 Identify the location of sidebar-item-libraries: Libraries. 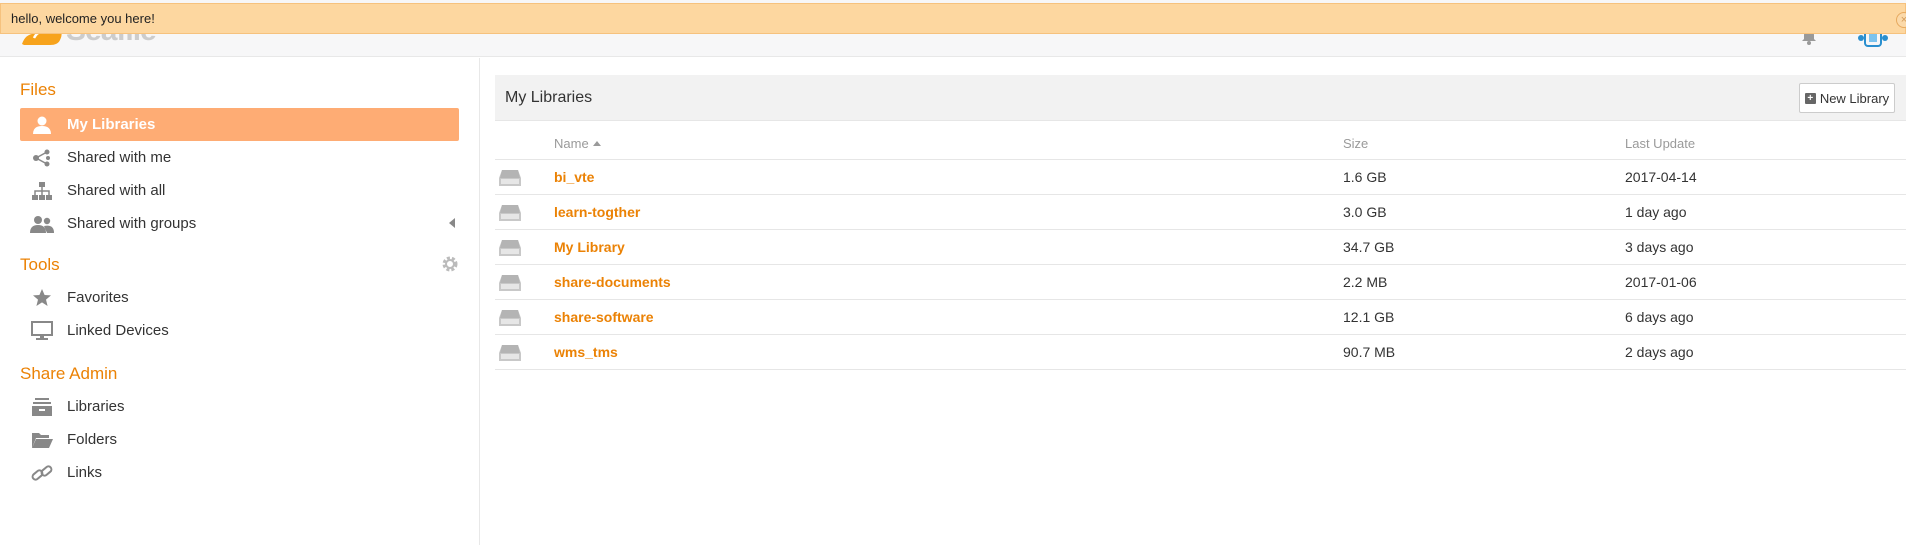
(239, 406).